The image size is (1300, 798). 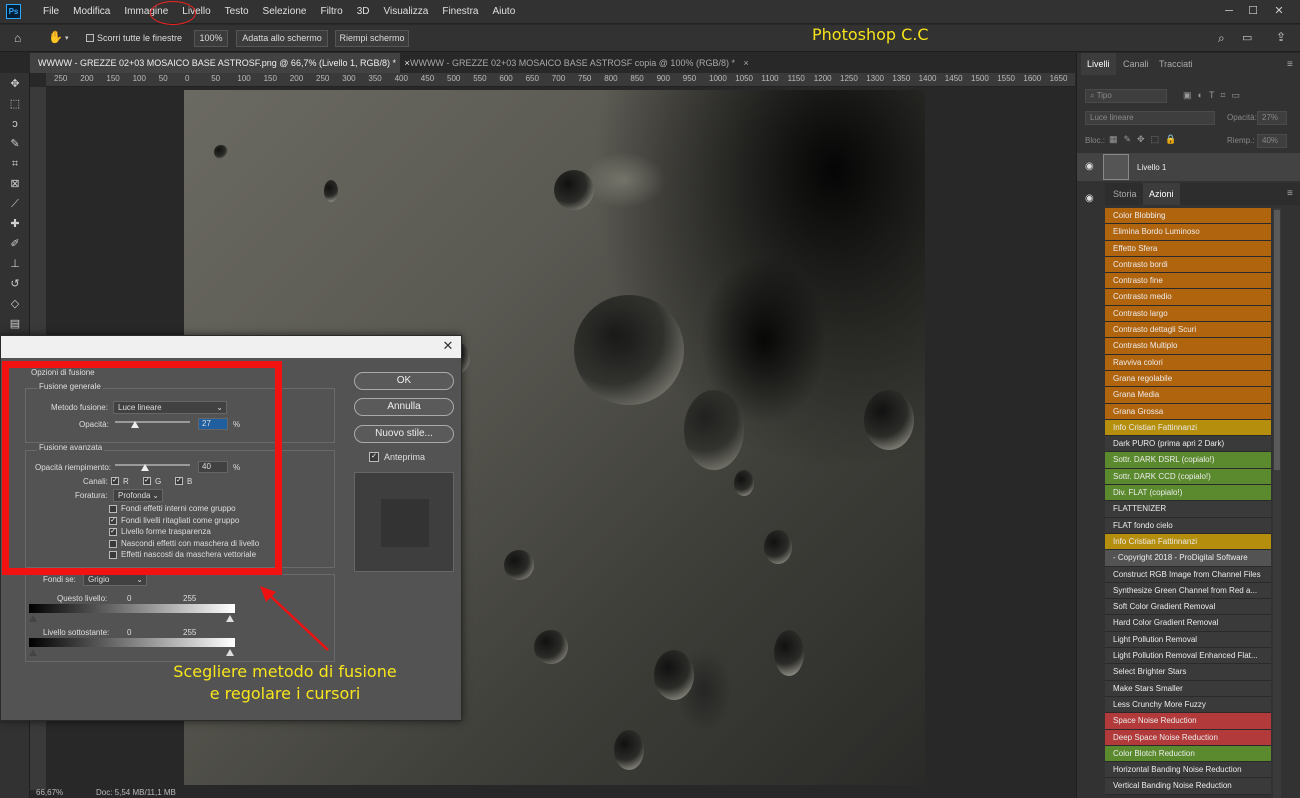 What do you see at coordinates (1272, 118) in the screenshot?
I see `opacity-field: 27%` at bounding box center [1272, 118].